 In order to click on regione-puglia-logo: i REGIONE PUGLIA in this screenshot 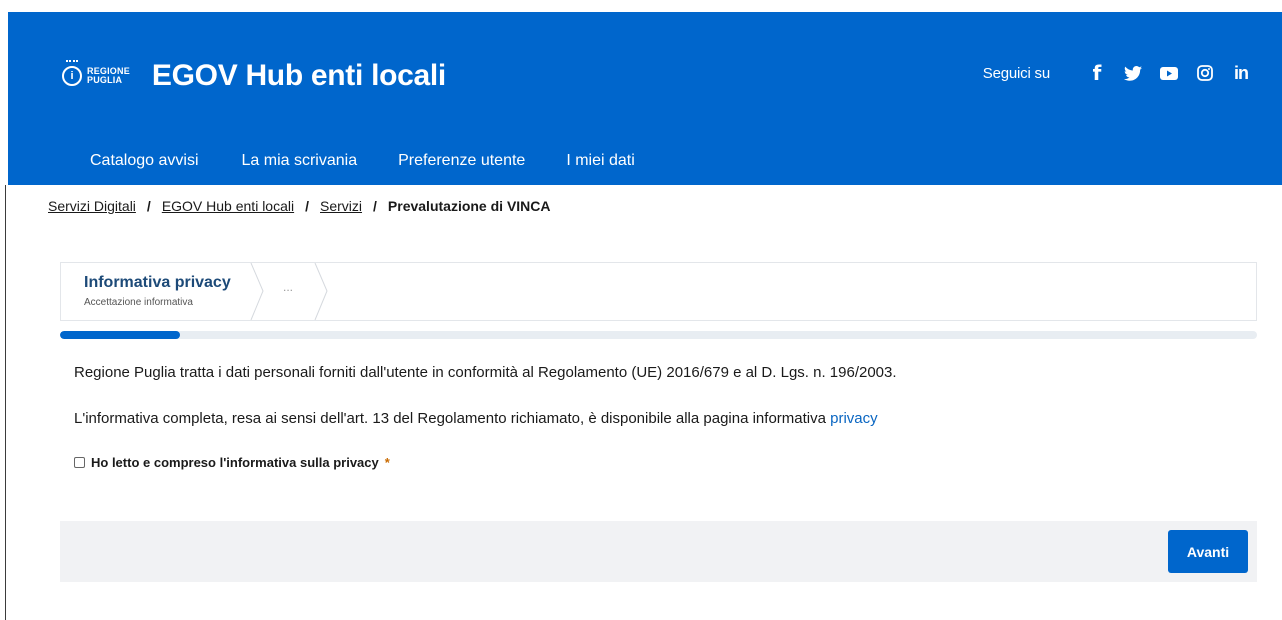, I will do `click(96, 73)`.